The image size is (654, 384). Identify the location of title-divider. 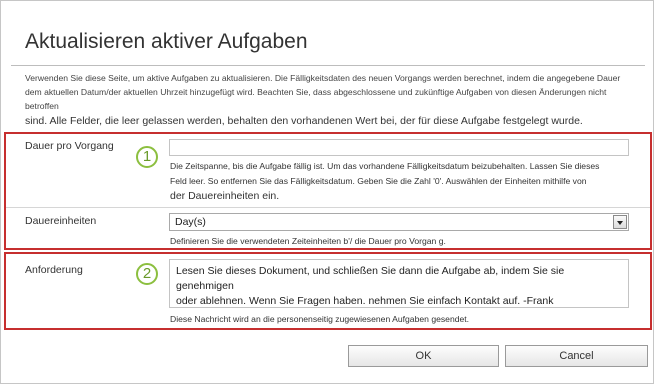
(328, 65).